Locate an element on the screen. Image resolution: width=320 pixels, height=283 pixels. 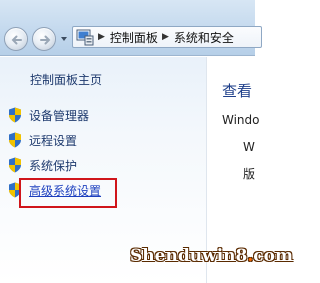
content-line: W is located at coordinates (249, 147).